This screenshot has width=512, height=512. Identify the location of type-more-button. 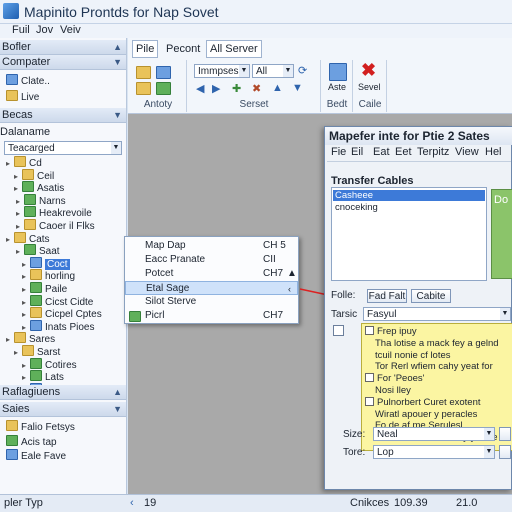
(505, 452).